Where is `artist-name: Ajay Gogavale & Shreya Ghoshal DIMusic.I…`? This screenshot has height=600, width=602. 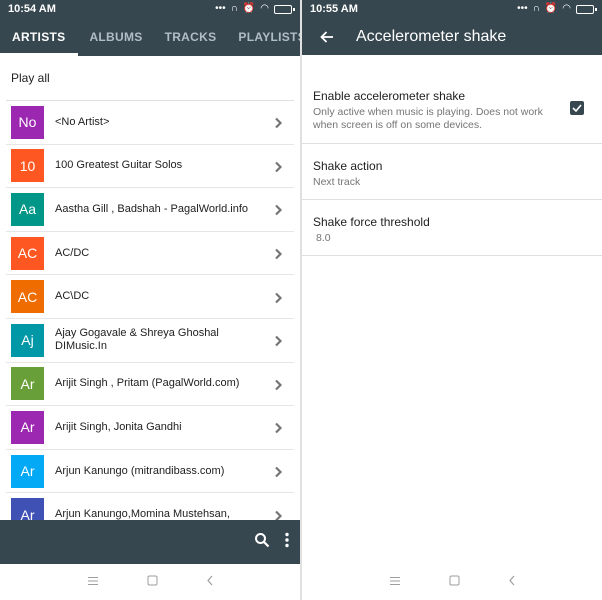
artist-name: Ajay Gogavale & Shreya Ghoshal DIMusic.I… is located at coordinates (137, 340).